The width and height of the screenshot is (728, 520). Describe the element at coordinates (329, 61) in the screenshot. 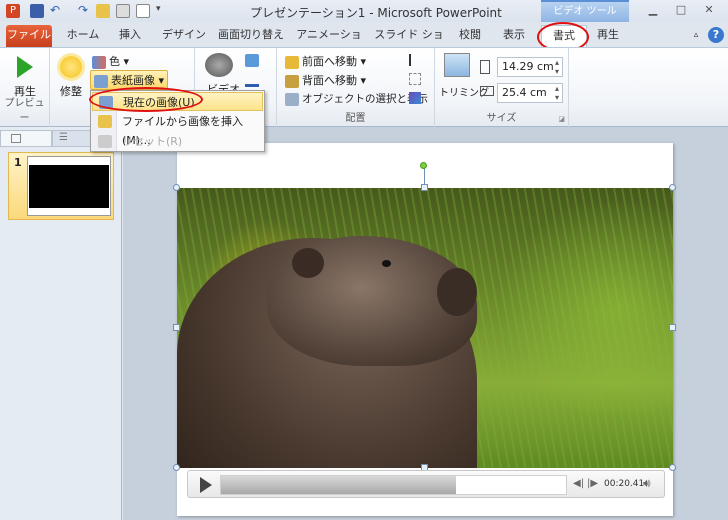

I see `bring-forward-label: 前面へ移動` at that location.